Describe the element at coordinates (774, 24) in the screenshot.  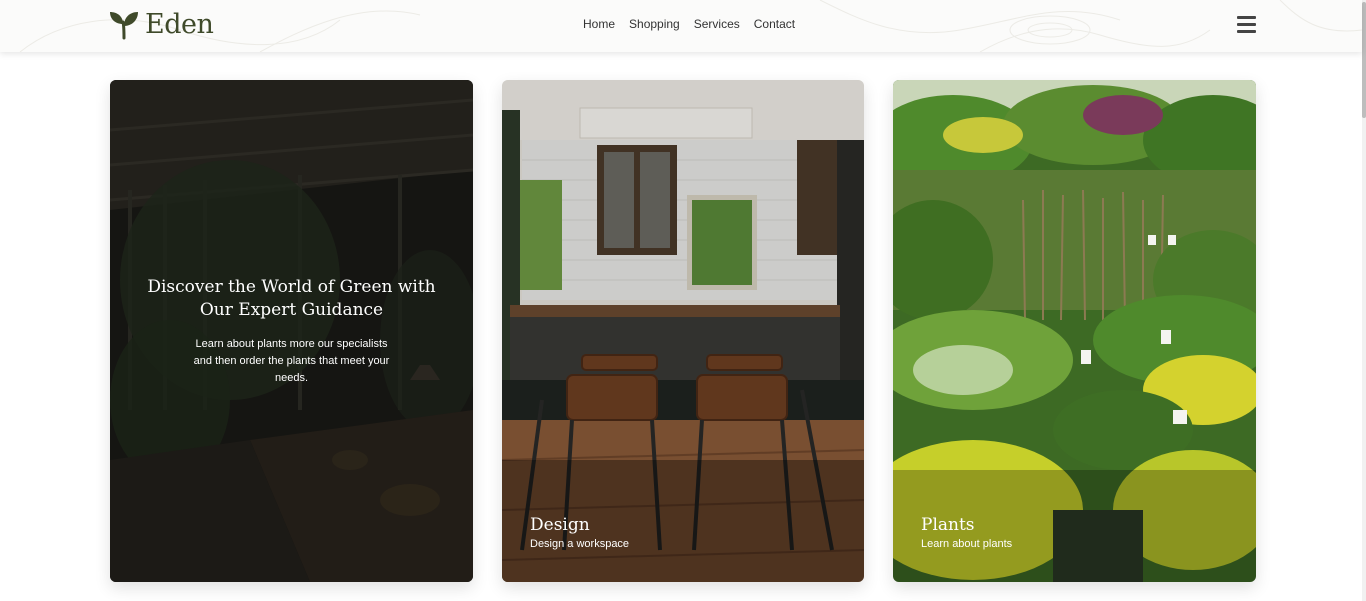
I see `nav-contact-link: Contact` at that location.